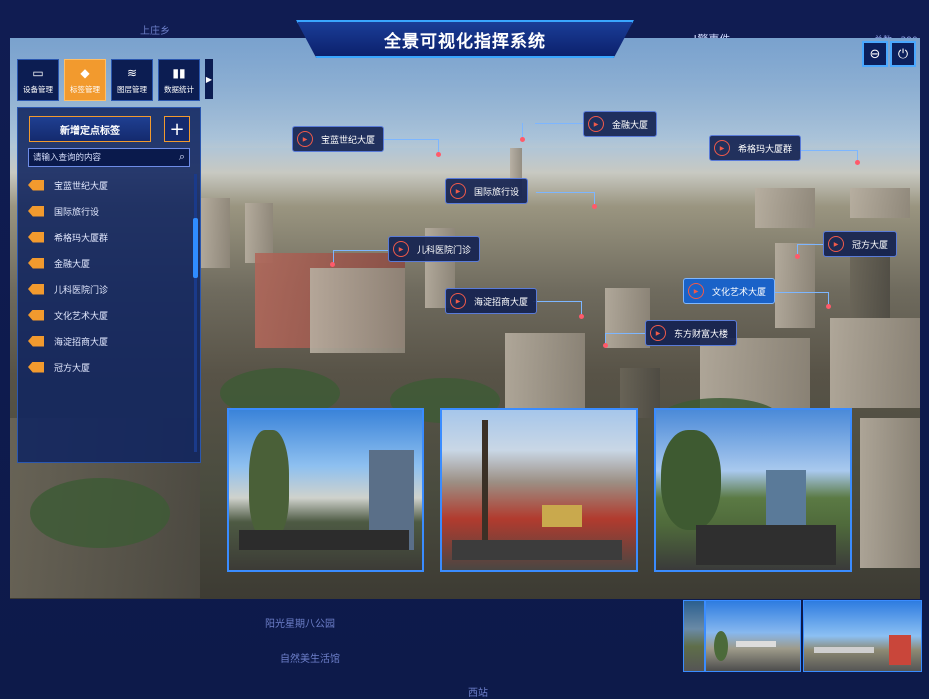 The height and width of the screenshot is (699, 929). I want to click on tag-label: 冠方大厦, so click(72, 368).